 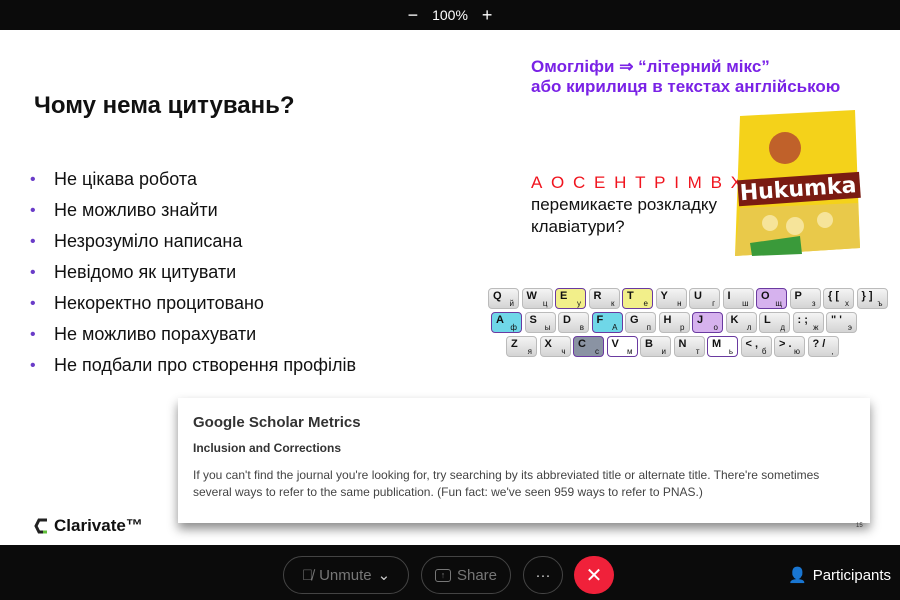 What do you see at coordinates (514, 344) in the screenshot?
I see `key-latin: Z` at bounding box center [514, 344].